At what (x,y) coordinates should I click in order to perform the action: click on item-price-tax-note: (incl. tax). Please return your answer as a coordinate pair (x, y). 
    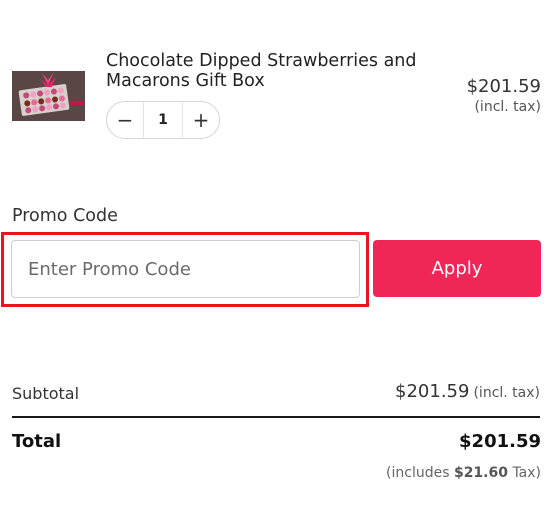
    Looking at the image, I should click on (507, 107).